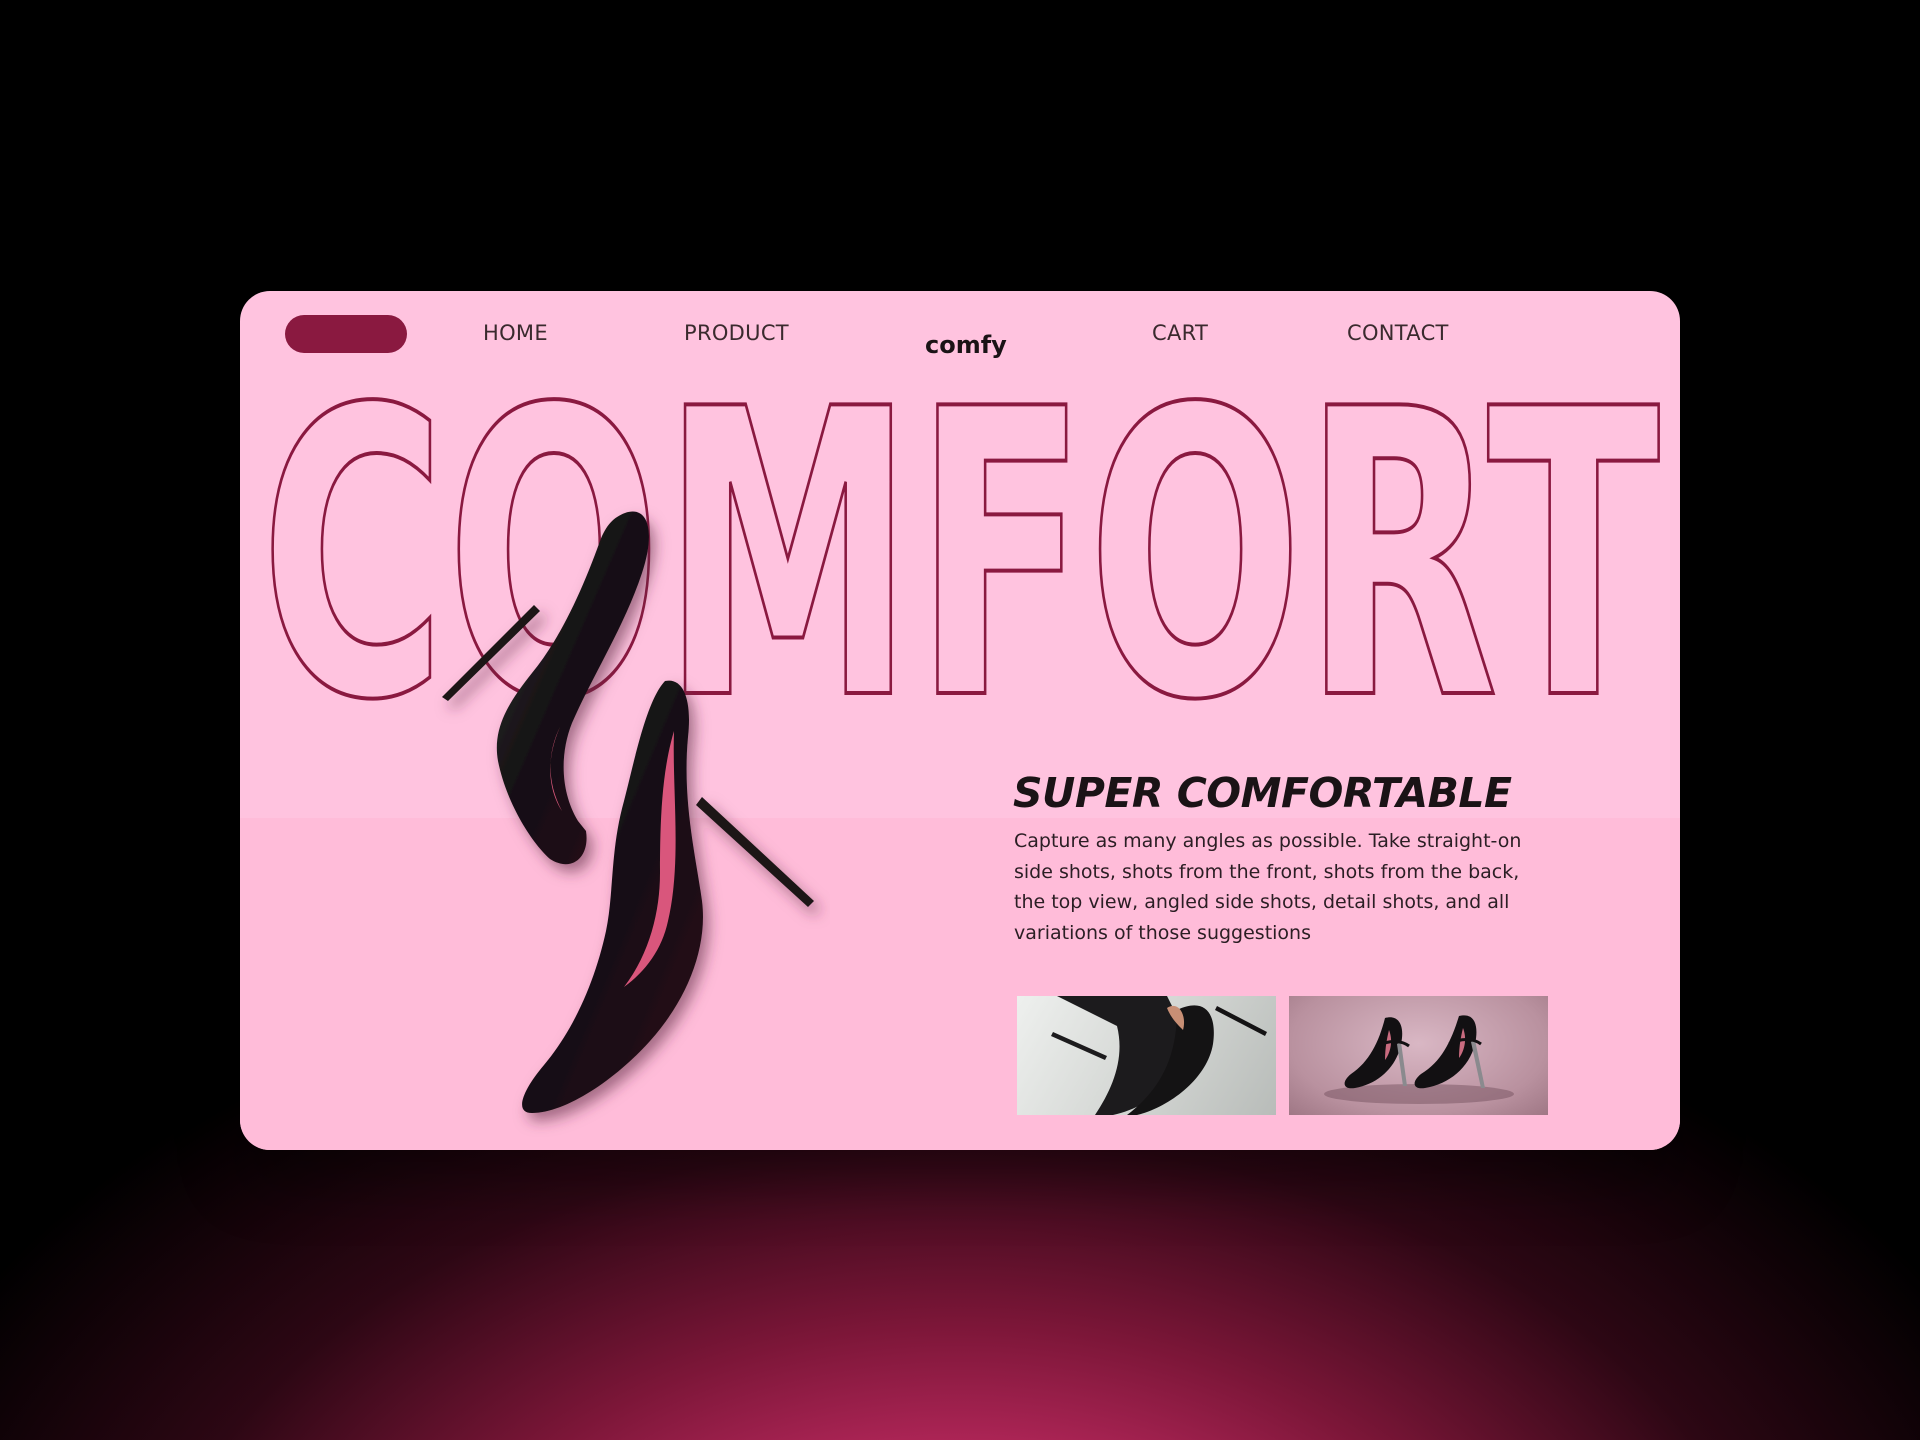  Describe the element at coordinates (1419, 1059) in the screenshot. I see `strap-heels-icon` at that location.